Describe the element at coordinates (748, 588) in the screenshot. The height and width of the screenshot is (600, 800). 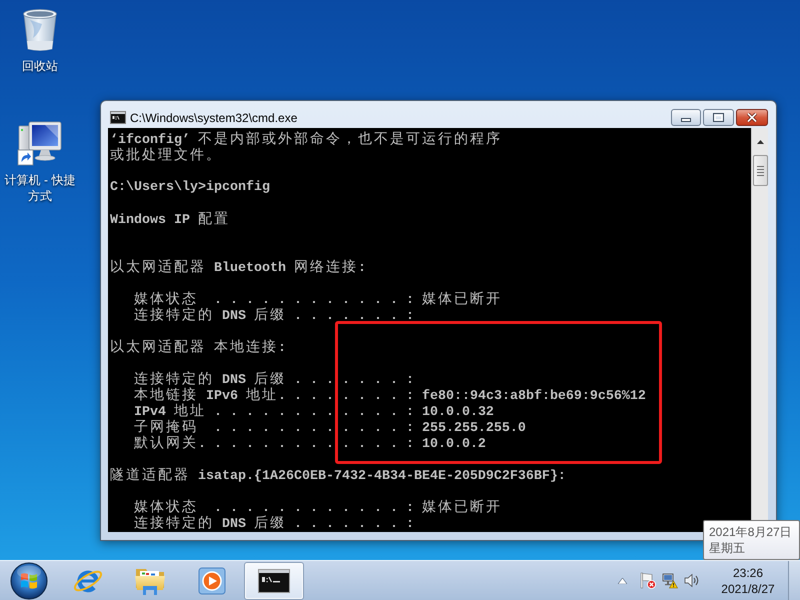
I see `clock-date: 2021/8/27` at that location.